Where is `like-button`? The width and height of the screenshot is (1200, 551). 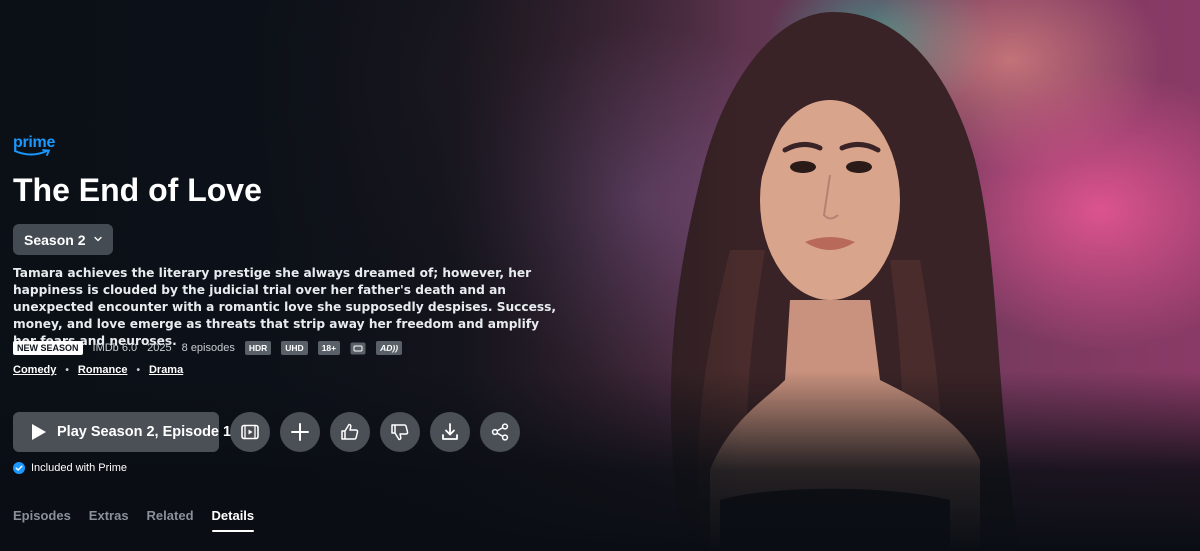 like-button is located at coordinates (350, 432).